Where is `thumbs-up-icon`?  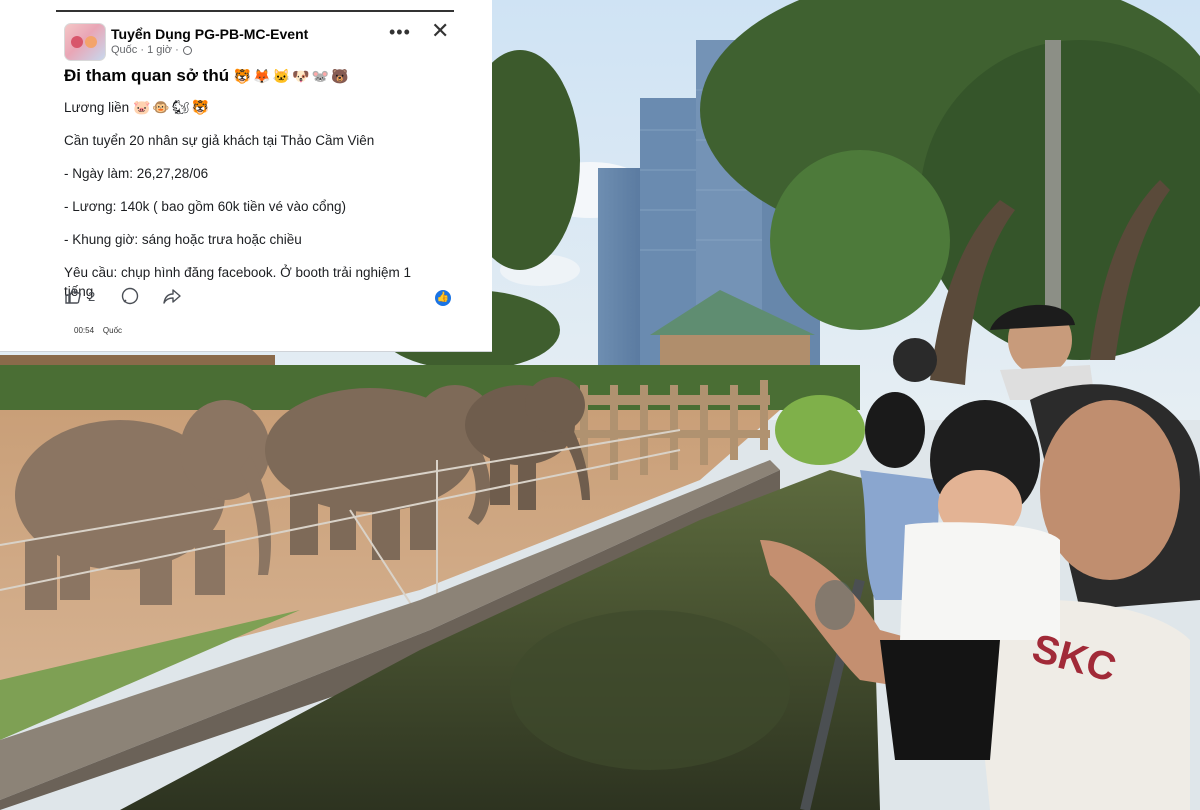 thumbs-up-icon is located at coordinates (73, 296).